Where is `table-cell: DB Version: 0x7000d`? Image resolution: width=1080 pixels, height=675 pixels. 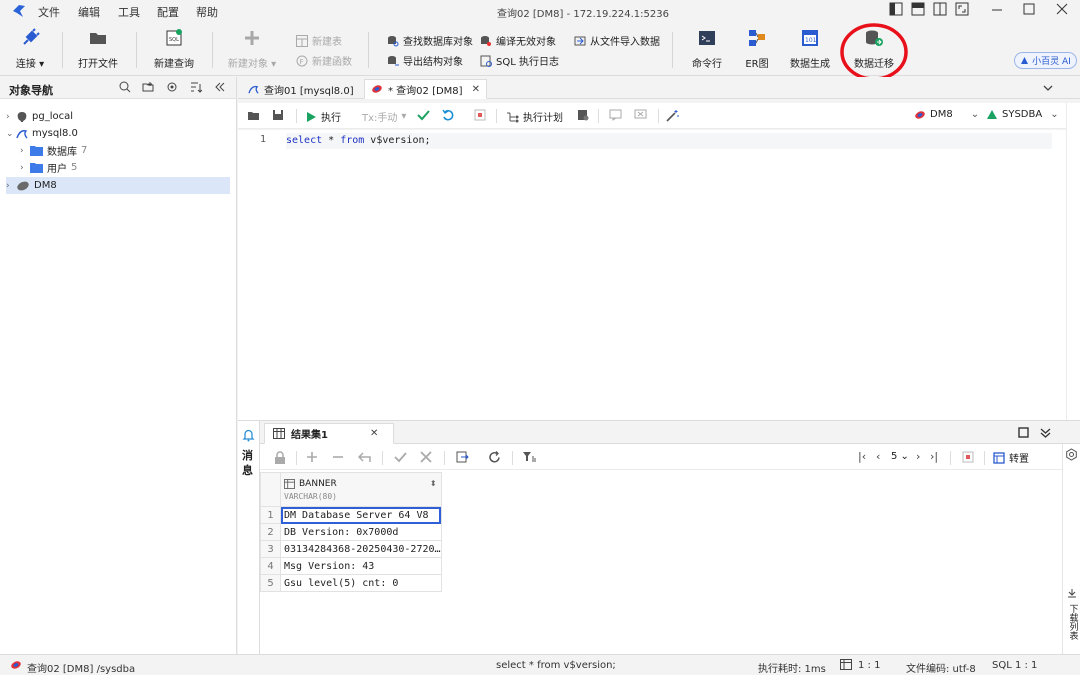 table-cell: DB Version: 0x7000d is located at coordinates (361, 532).